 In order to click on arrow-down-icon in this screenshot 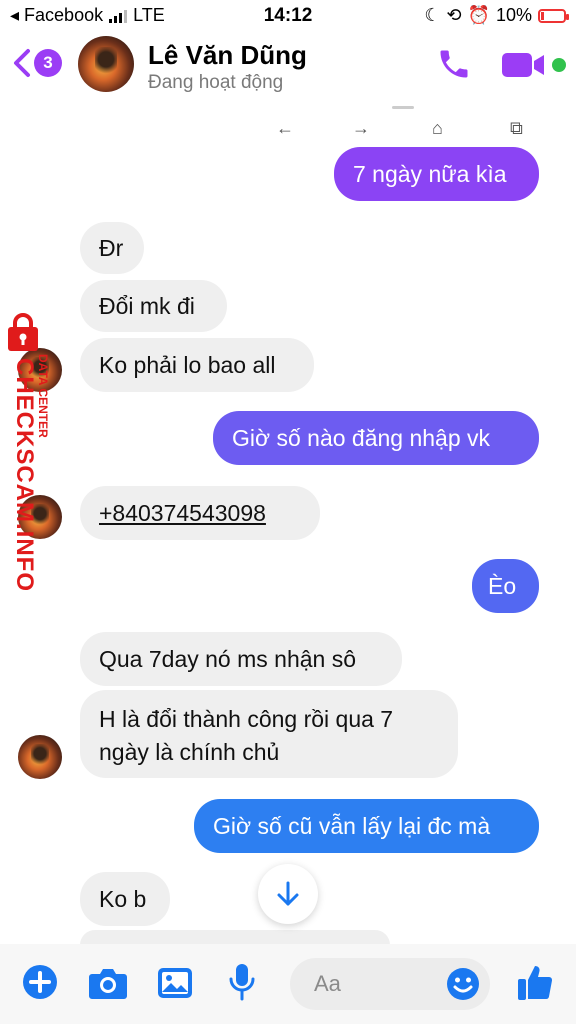, I will do `click(288, 893)`.